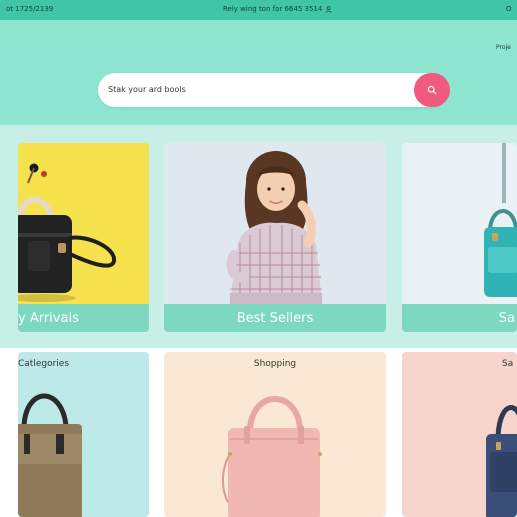 Image resolution: width=517 pixels, height=517 pixels. Describe the element at coordinates (328, 9) in the screenshot. I see `person-icon` at that location.